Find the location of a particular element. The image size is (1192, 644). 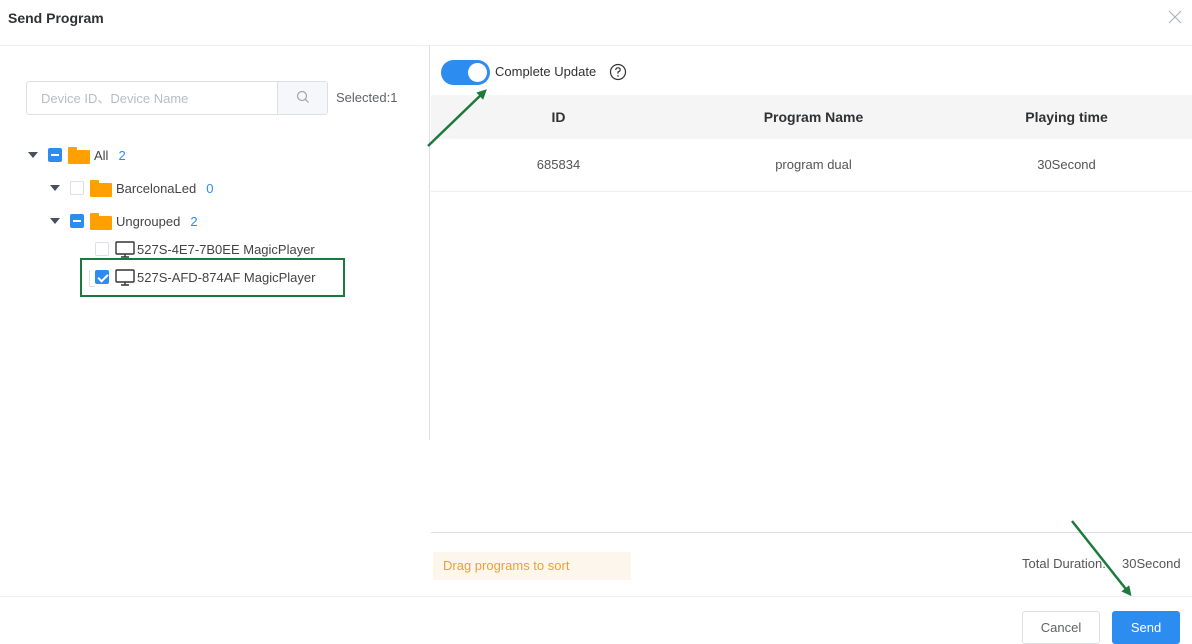

selected-count: Selected:1 is located at coordinates (367, 97).